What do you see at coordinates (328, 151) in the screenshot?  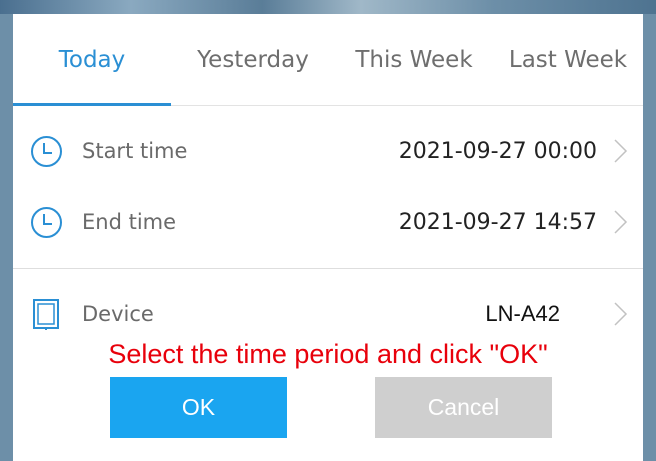 I see `start-time-row: Start time 2021-09-27 00:00` at bounding box center [328, 151].